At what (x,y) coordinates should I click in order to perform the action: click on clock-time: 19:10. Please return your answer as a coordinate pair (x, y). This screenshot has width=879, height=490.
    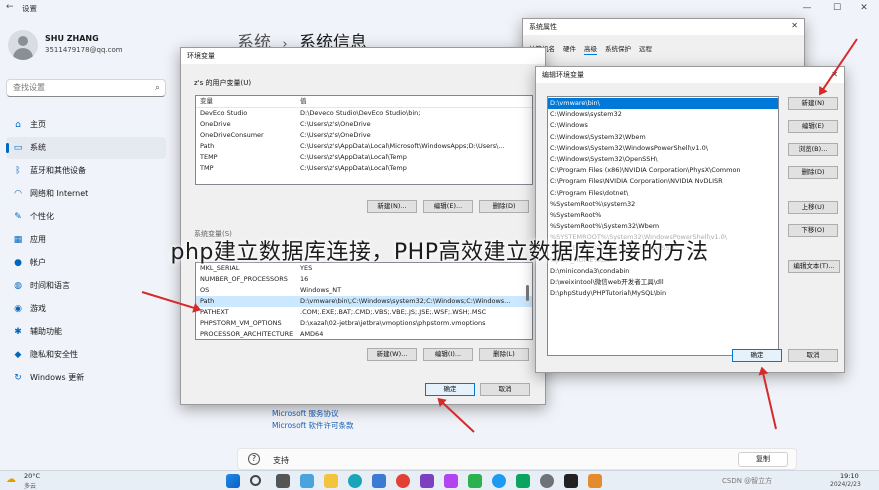
    Looking at the image, I should click on (849, 476).